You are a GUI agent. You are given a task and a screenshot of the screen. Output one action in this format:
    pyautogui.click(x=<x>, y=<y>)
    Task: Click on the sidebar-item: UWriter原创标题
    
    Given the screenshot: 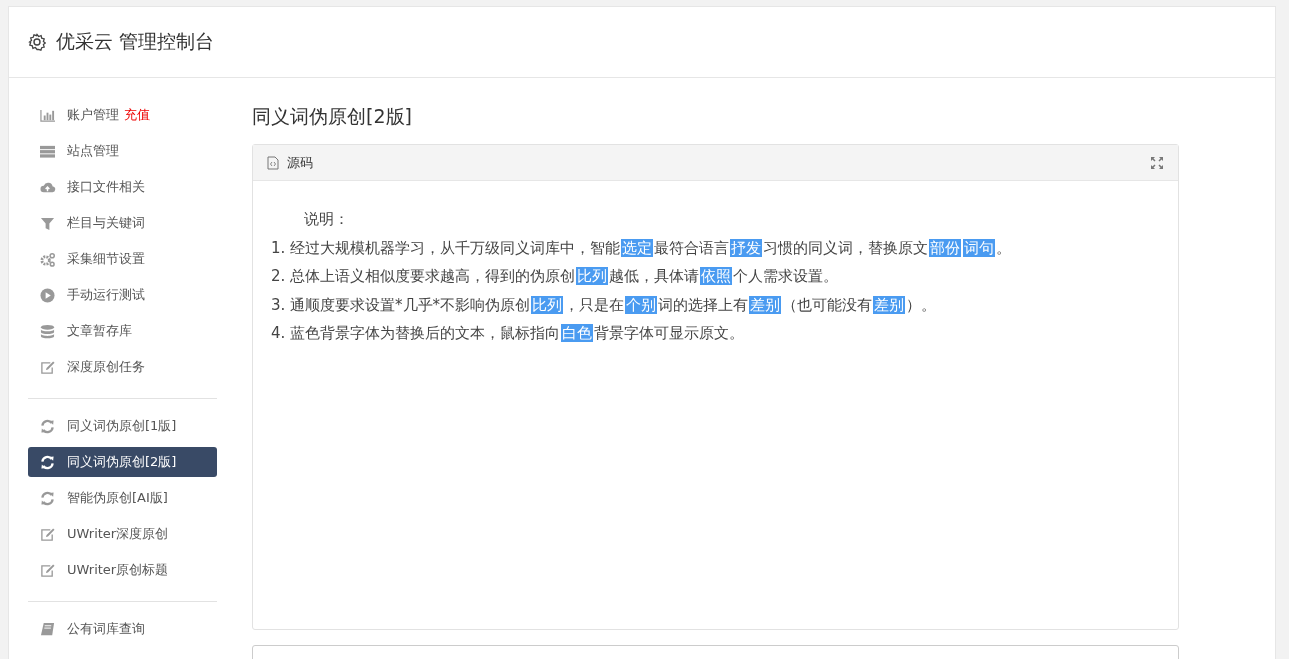 What is the action you would take?
    pyautogui.click(x=122, y=570)
    